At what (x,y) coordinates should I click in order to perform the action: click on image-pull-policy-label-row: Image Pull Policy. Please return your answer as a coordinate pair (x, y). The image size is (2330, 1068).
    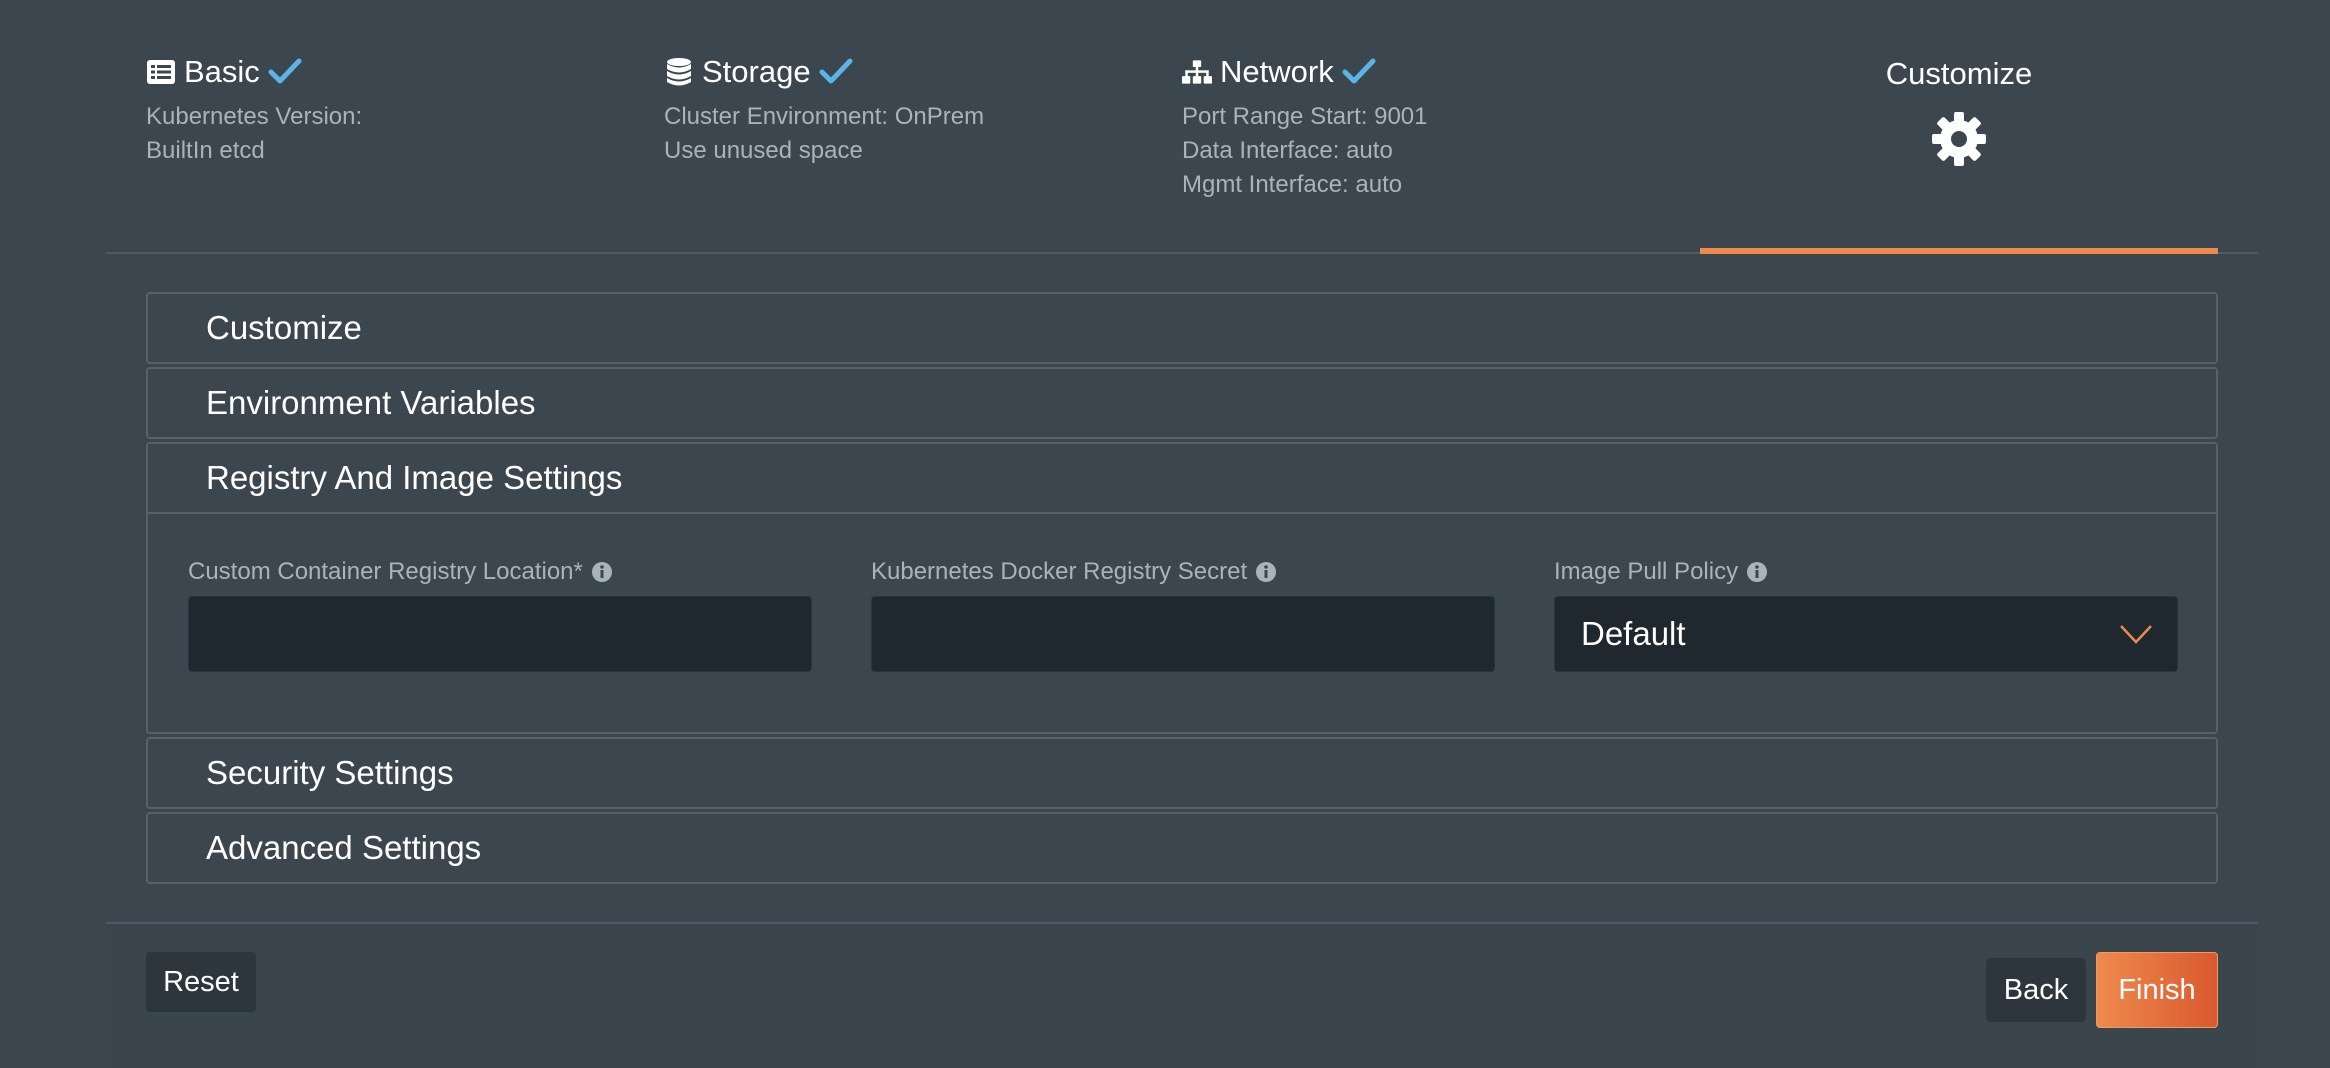
    Looking at the image, I should click on (1866, 572).